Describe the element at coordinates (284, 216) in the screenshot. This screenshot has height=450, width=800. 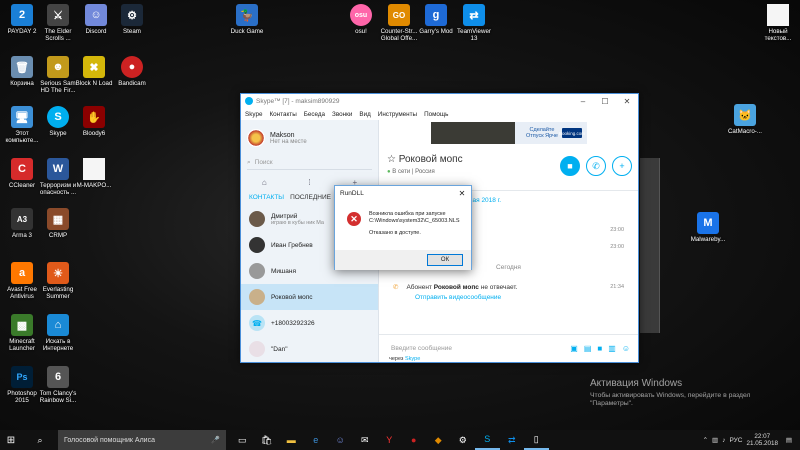
I see `contact-name: Дмитрий` at that location.